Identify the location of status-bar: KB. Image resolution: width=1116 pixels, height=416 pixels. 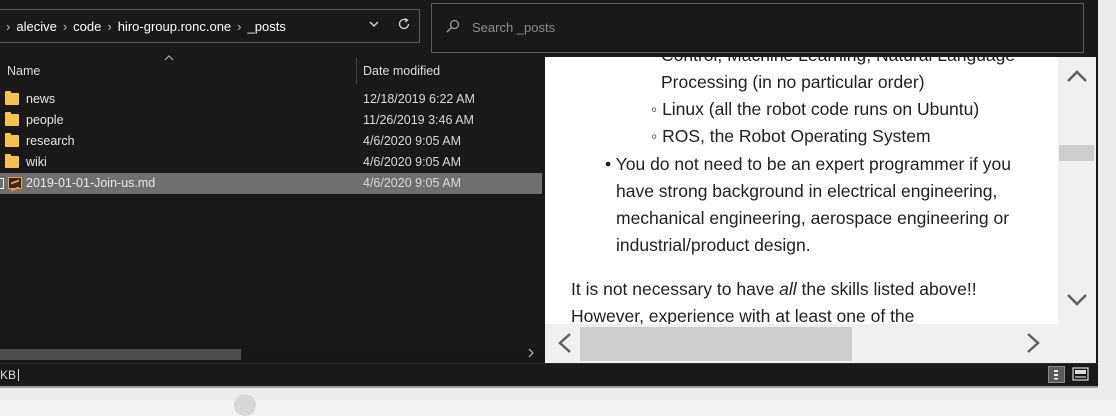
(549, 374).